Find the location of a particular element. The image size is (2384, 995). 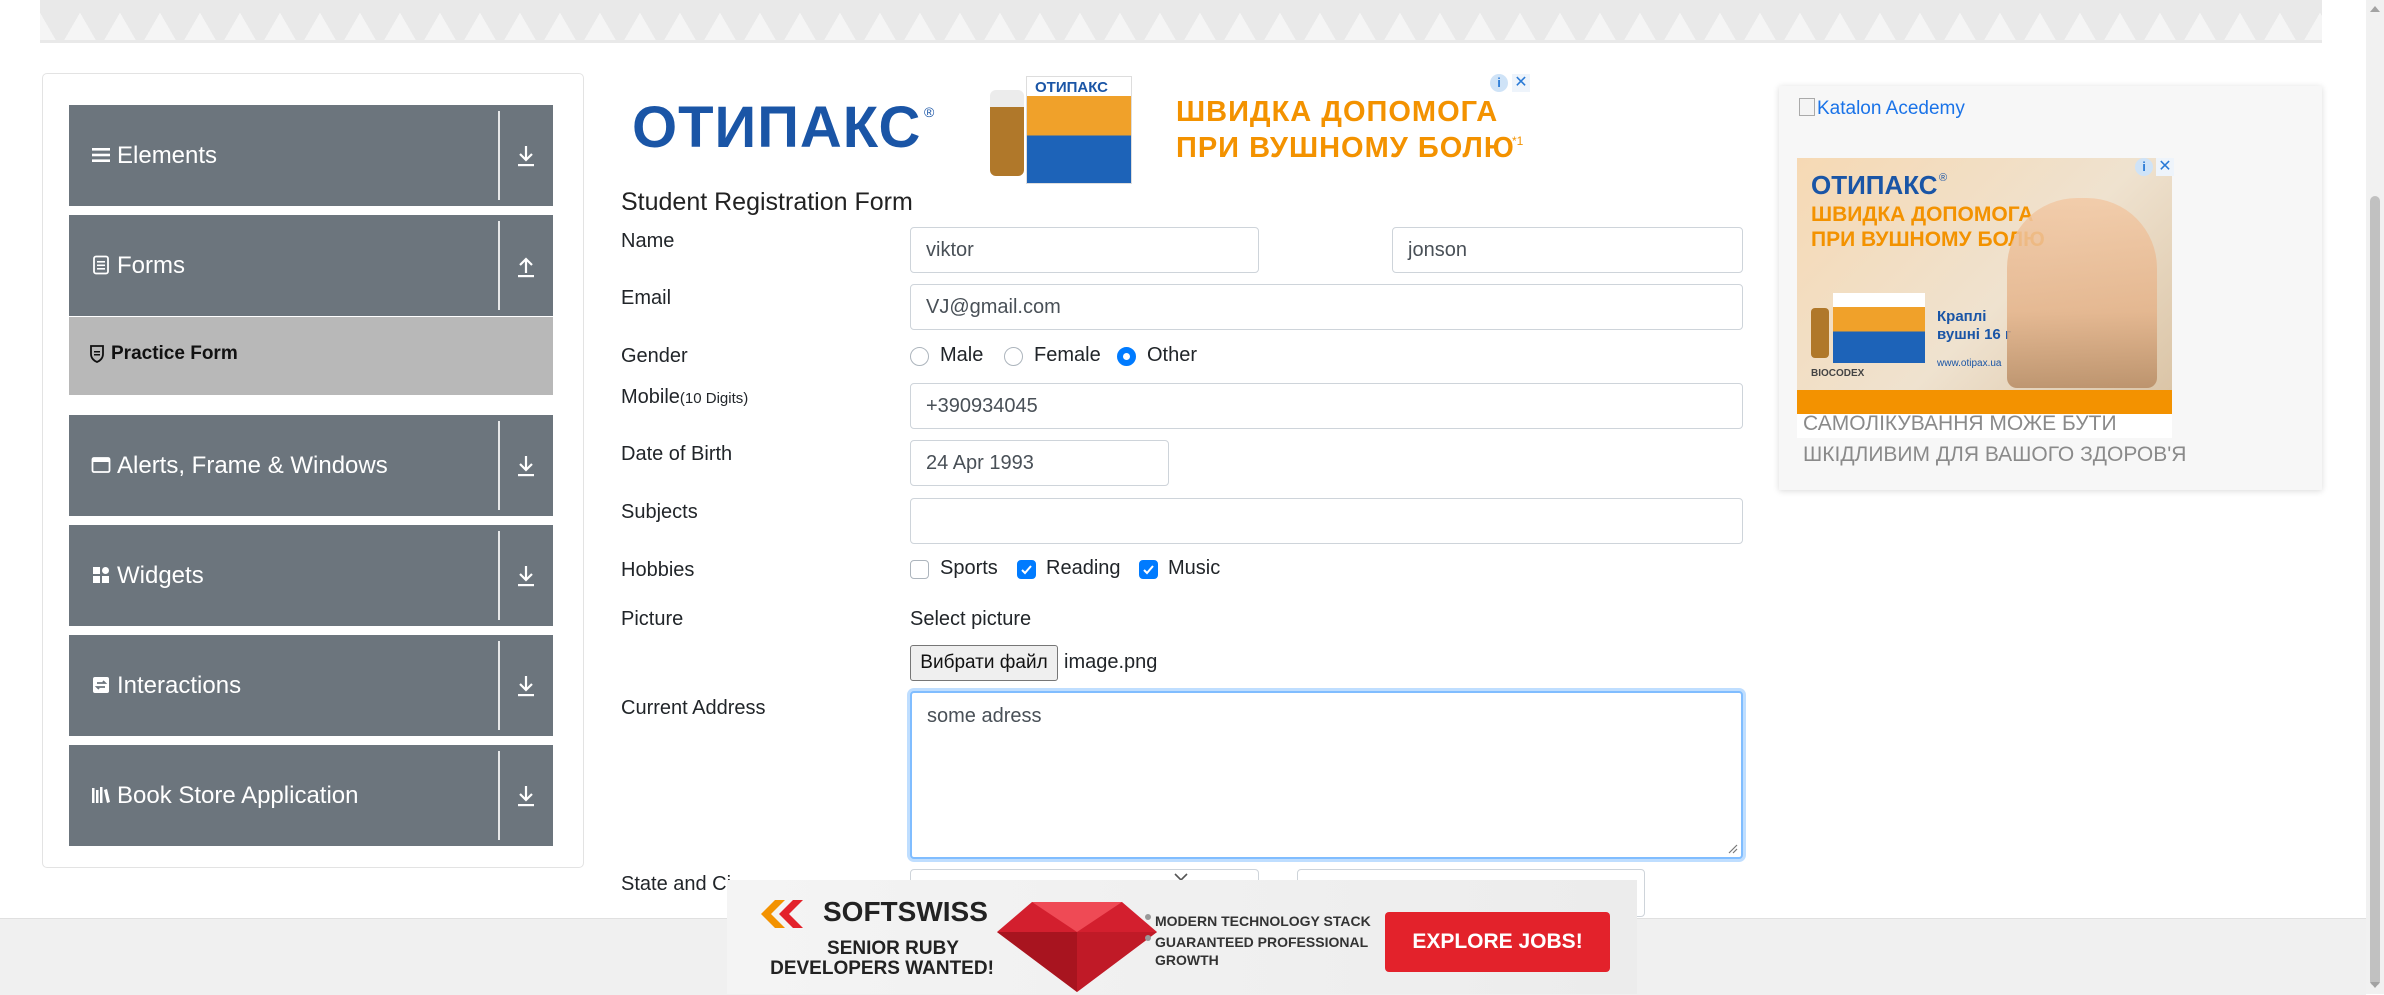

ad-bullet1: MODERN TECHNOLOGY STACK is located at coordinates (1263, 921).